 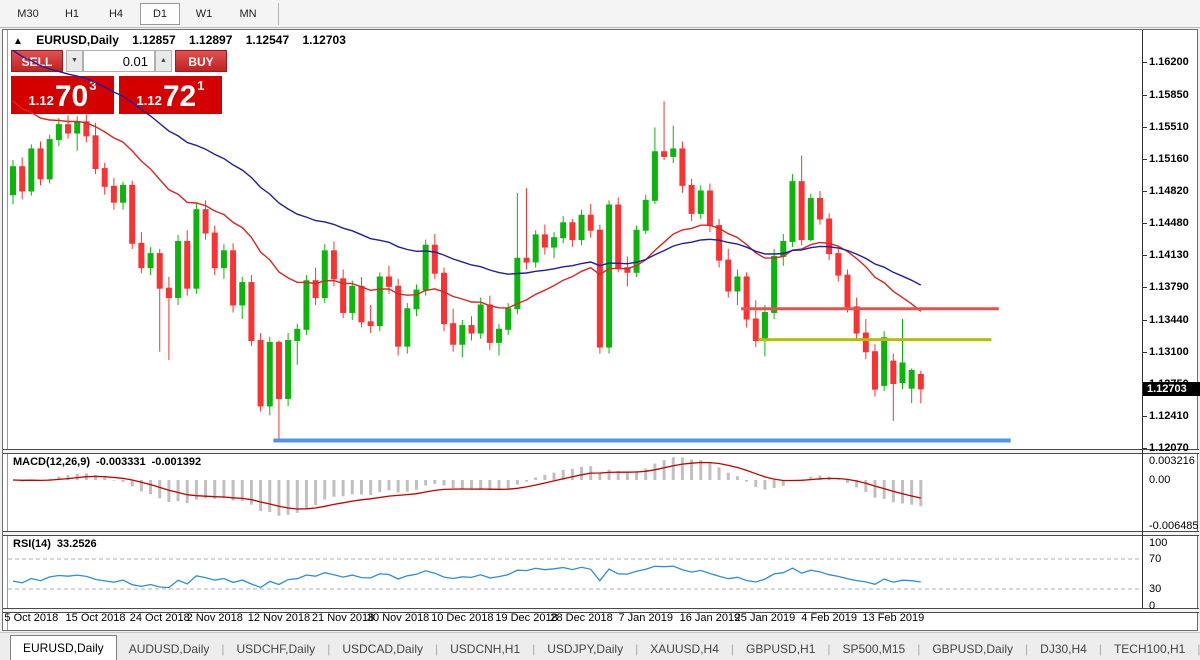 I want to click on price-axis-label: 1.12410, so click(x=1169, y=416).